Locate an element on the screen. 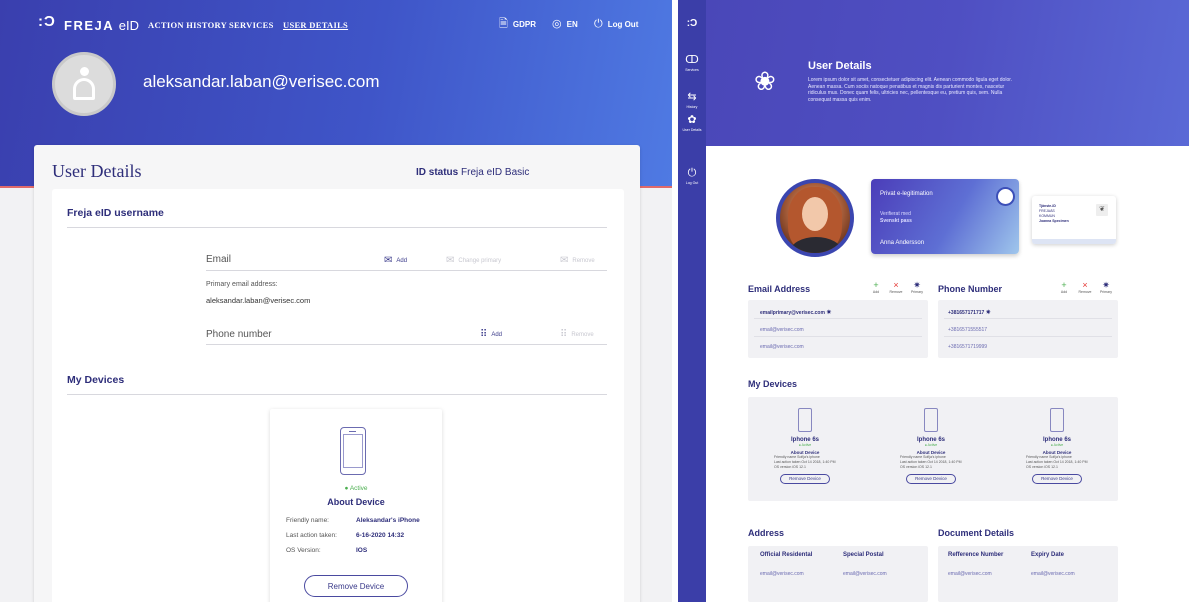  change-primary-email-button: ✉ Change primary is located at coordinates (473, 260).